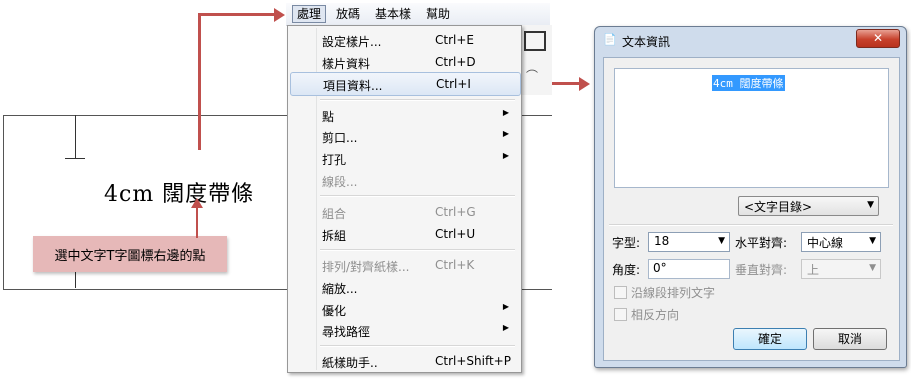 This screenshot has height=383, width=911. I want to click on menu-item-shortcut: Ctrl+I, so click(453, 84).